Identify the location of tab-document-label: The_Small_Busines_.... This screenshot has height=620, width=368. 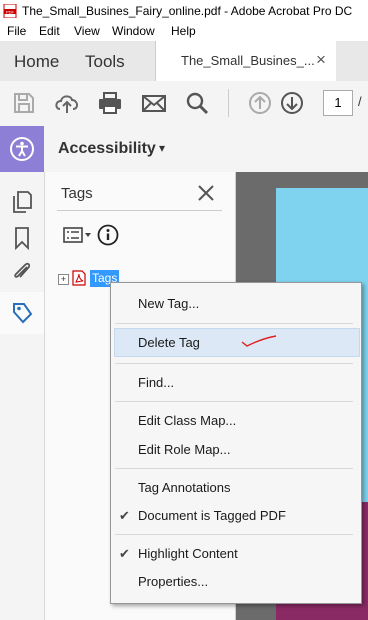
(248, 60).